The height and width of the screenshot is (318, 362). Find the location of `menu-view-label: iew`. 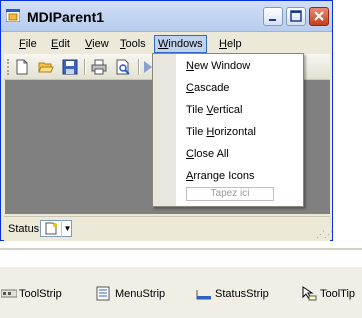

menu-view-label: iew is located at coordinates (100, 44).